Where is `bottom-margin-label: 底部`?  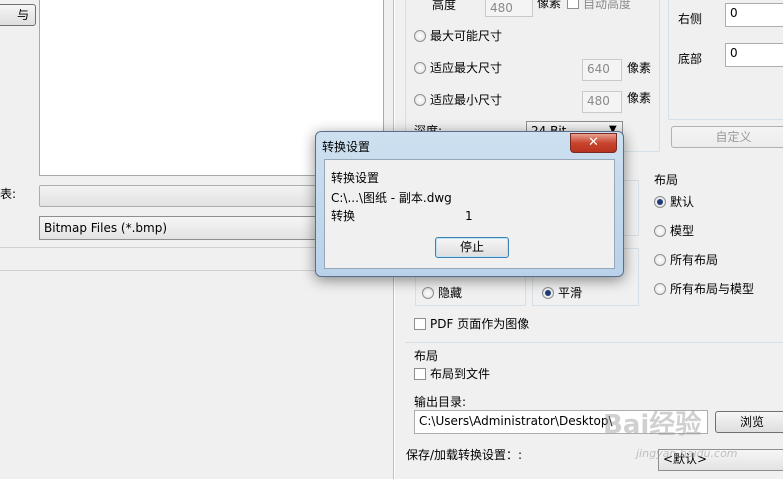
bottom-margin-label: 底部 is located at coordinates (690, 59).